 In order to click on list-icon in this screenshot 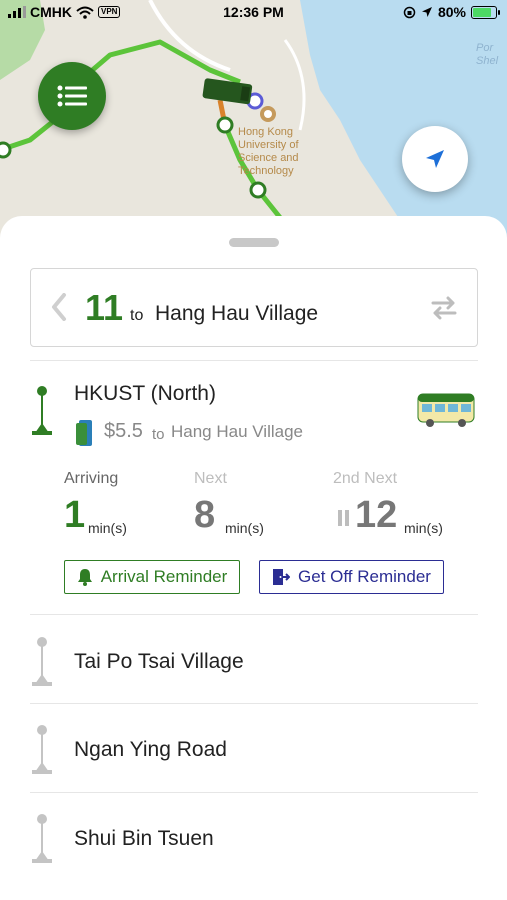, I will do `click(72, 96)`.